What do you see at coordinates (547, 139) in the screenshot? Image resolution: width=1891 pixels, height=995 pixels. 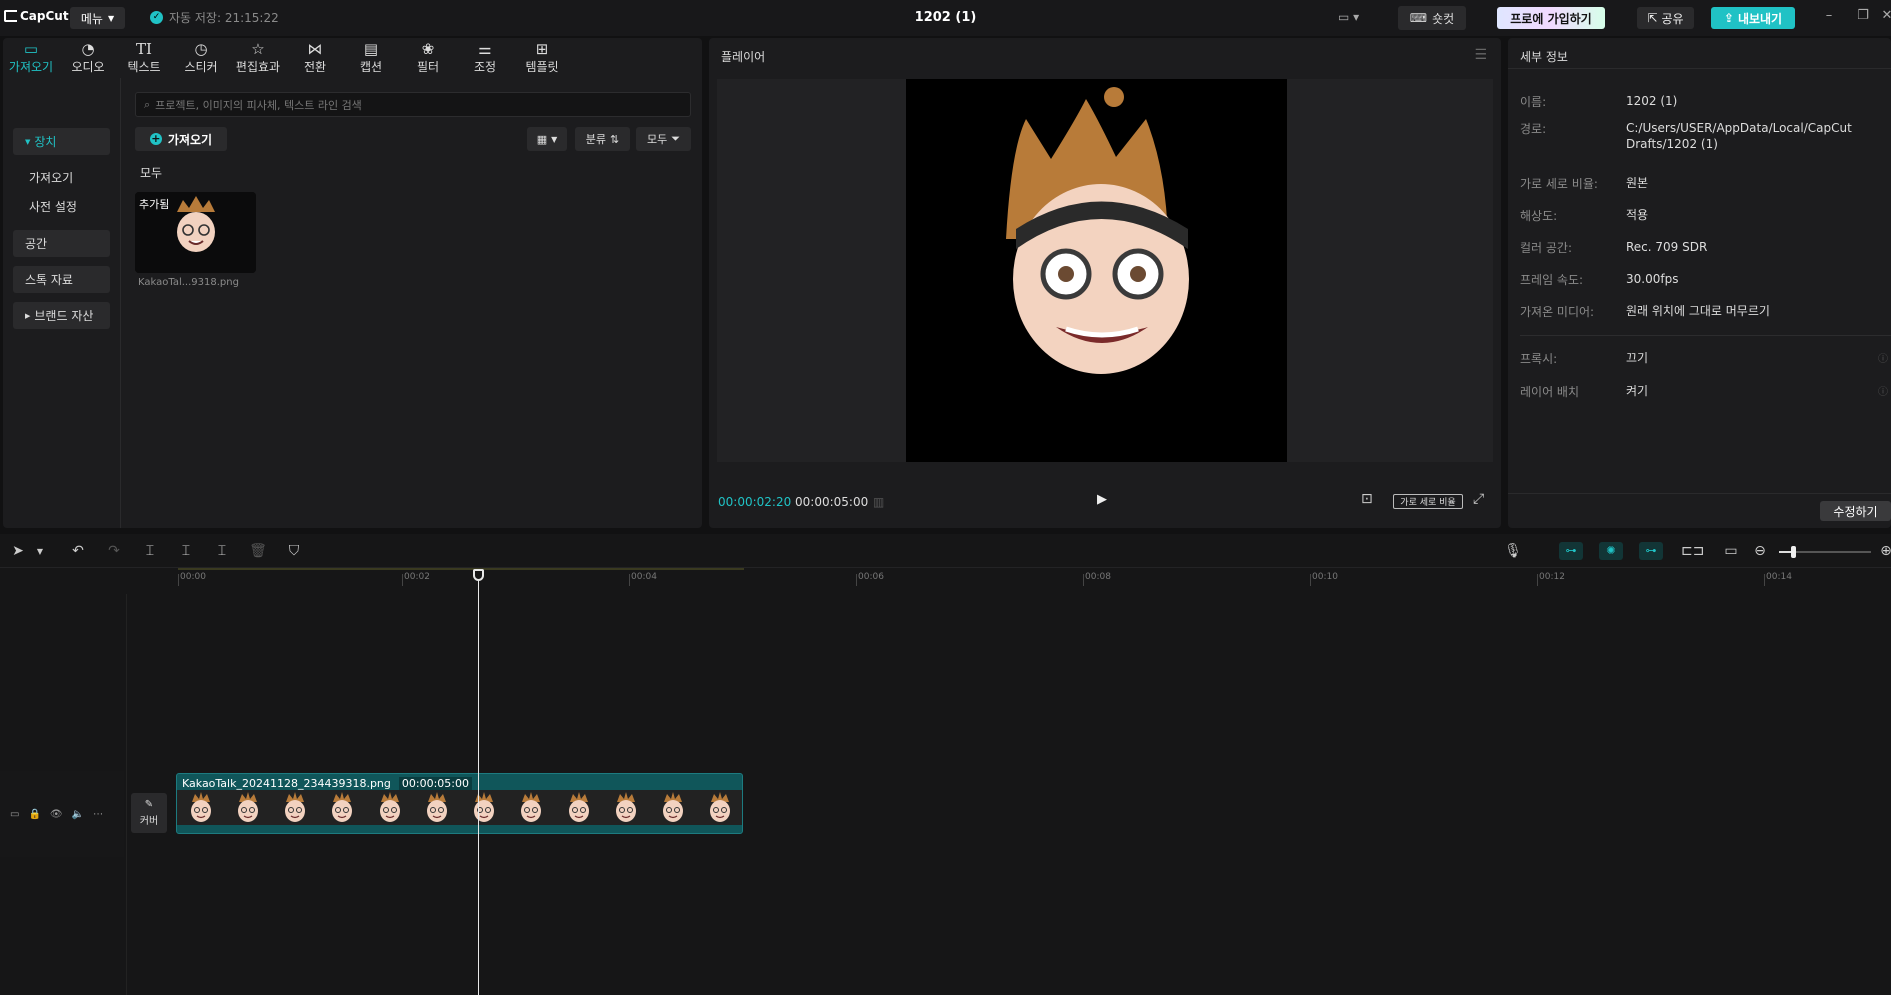 I see `view-toggle-button: ▦ ▼` at bounding box center [547, 139].